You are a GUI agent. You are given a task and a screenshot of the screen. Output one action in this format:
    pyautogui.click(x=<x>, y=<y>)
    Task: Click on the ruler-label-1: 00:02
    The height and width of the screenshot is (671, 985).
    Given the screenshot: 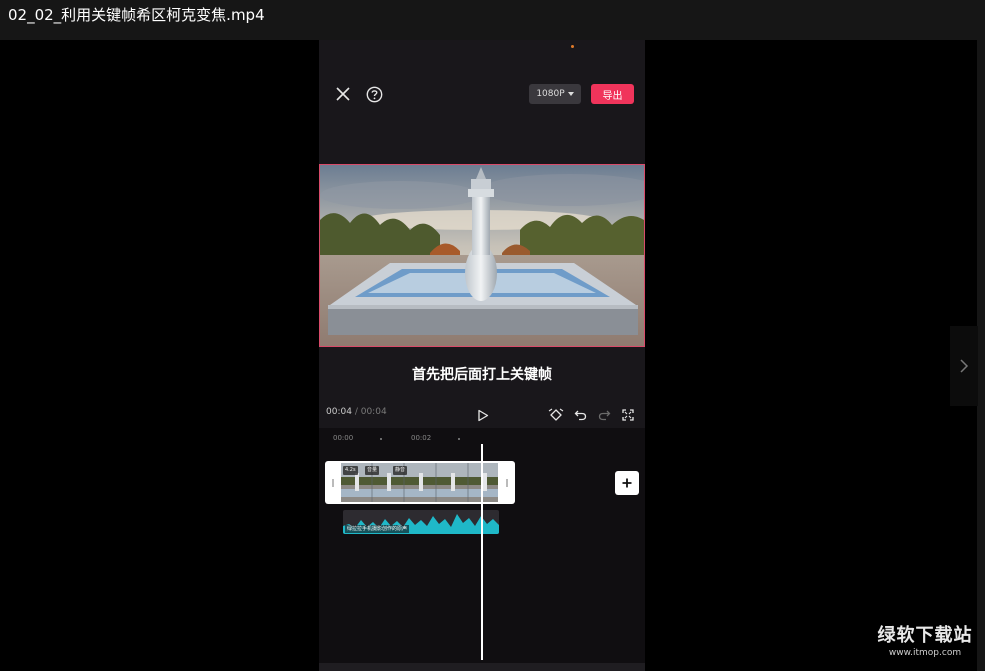 What is the action you would take?
    pyautogui.click(x=421, y=438)
    